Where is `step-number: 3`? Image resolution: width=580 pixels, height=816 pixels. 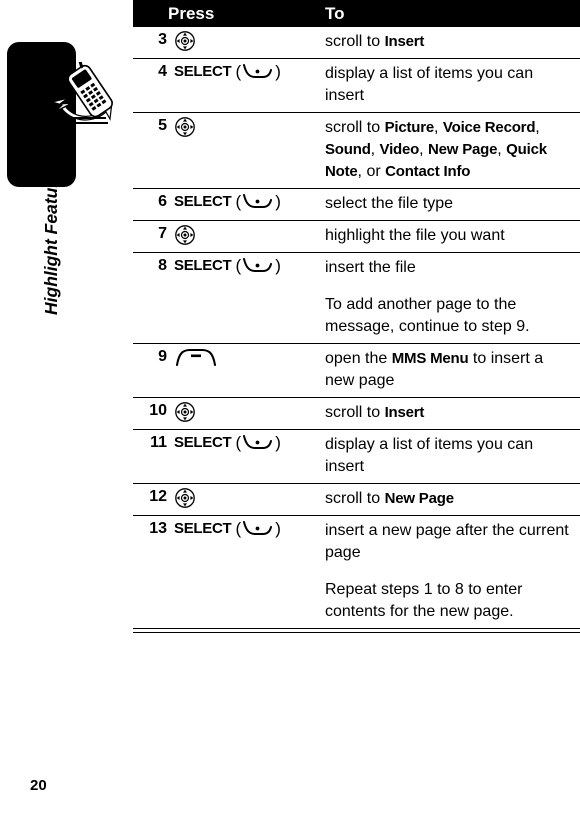 step-number: 3 is located at coordinates (162, 39).